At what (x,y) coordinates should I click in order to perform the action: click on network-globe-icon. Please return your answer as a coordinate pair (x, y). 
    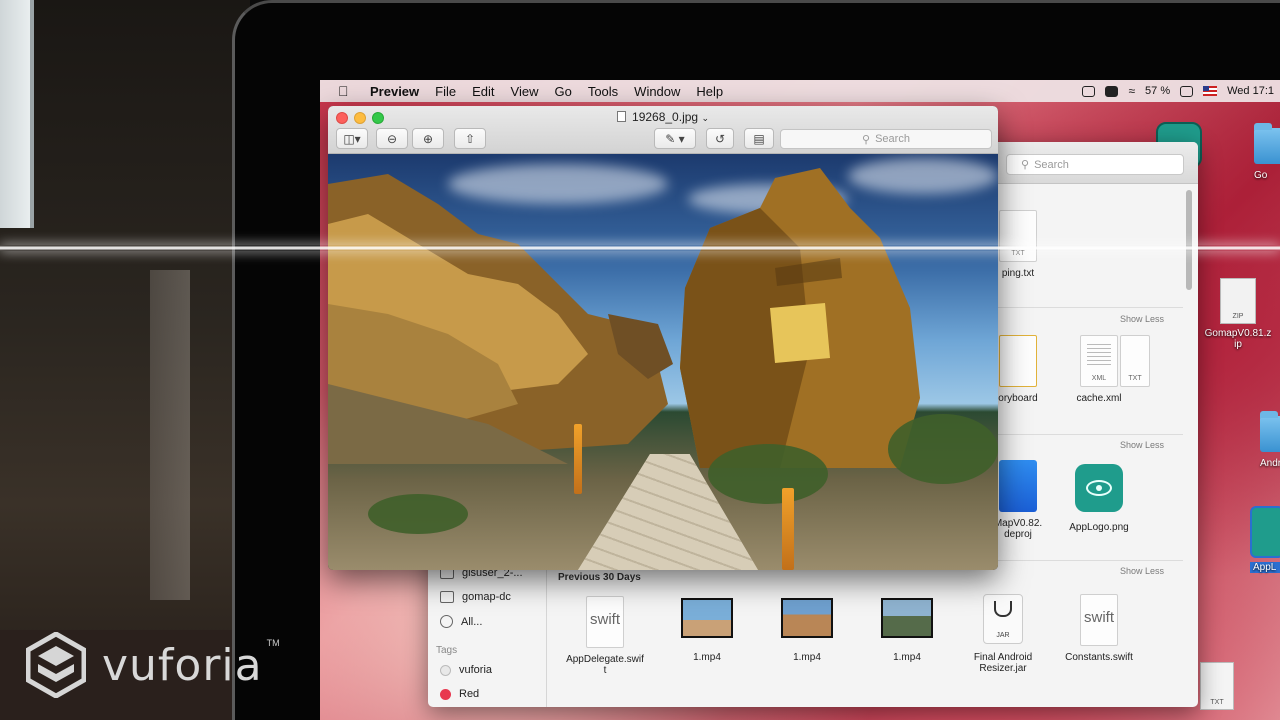
    Looking at the image, I should click on (446, 621).